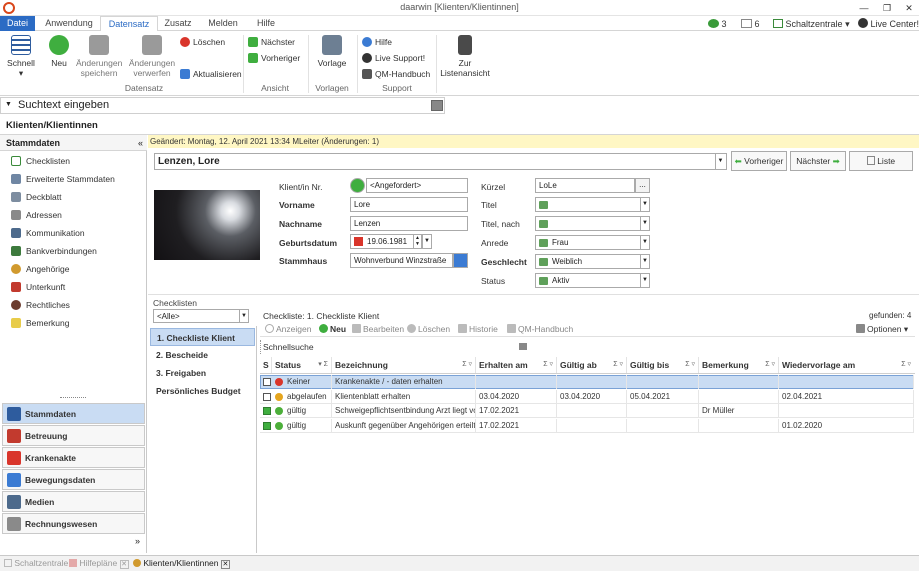  I want to click on sidebar-item-bemerkung: Bemerkung, so click(73, 323).